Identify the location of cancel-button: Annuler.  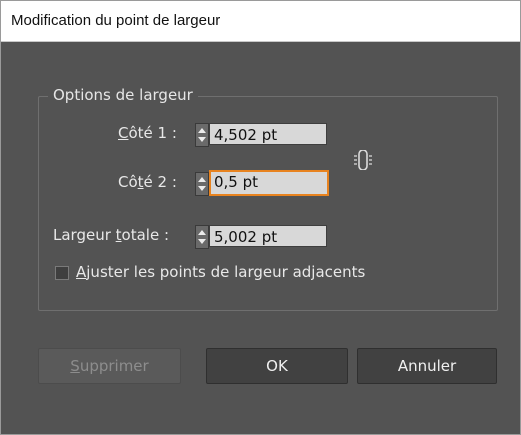
(427, 366).